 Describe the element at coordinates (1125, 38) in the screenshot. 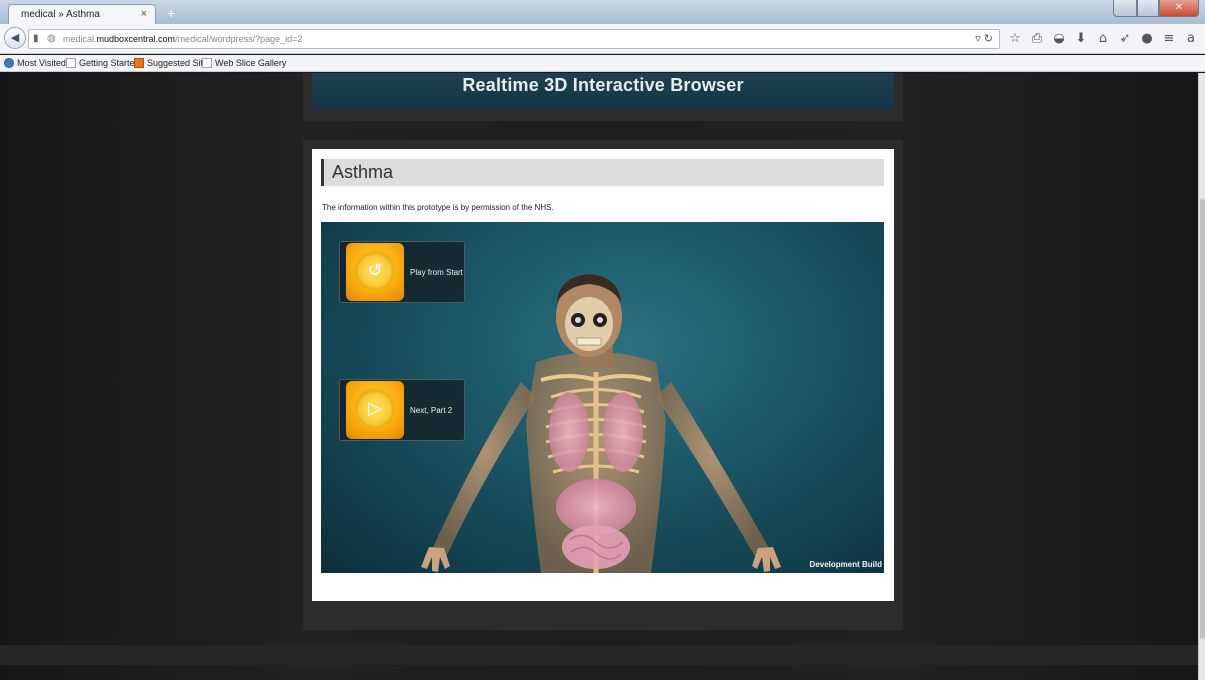

I see `share-icon: ➶` at that location.